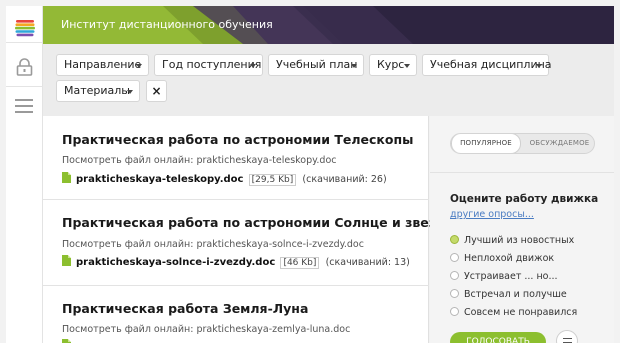 The image size is (620, 343). I want to click on item-title: Практическая работа Земля-Луна, so click(185, 308).